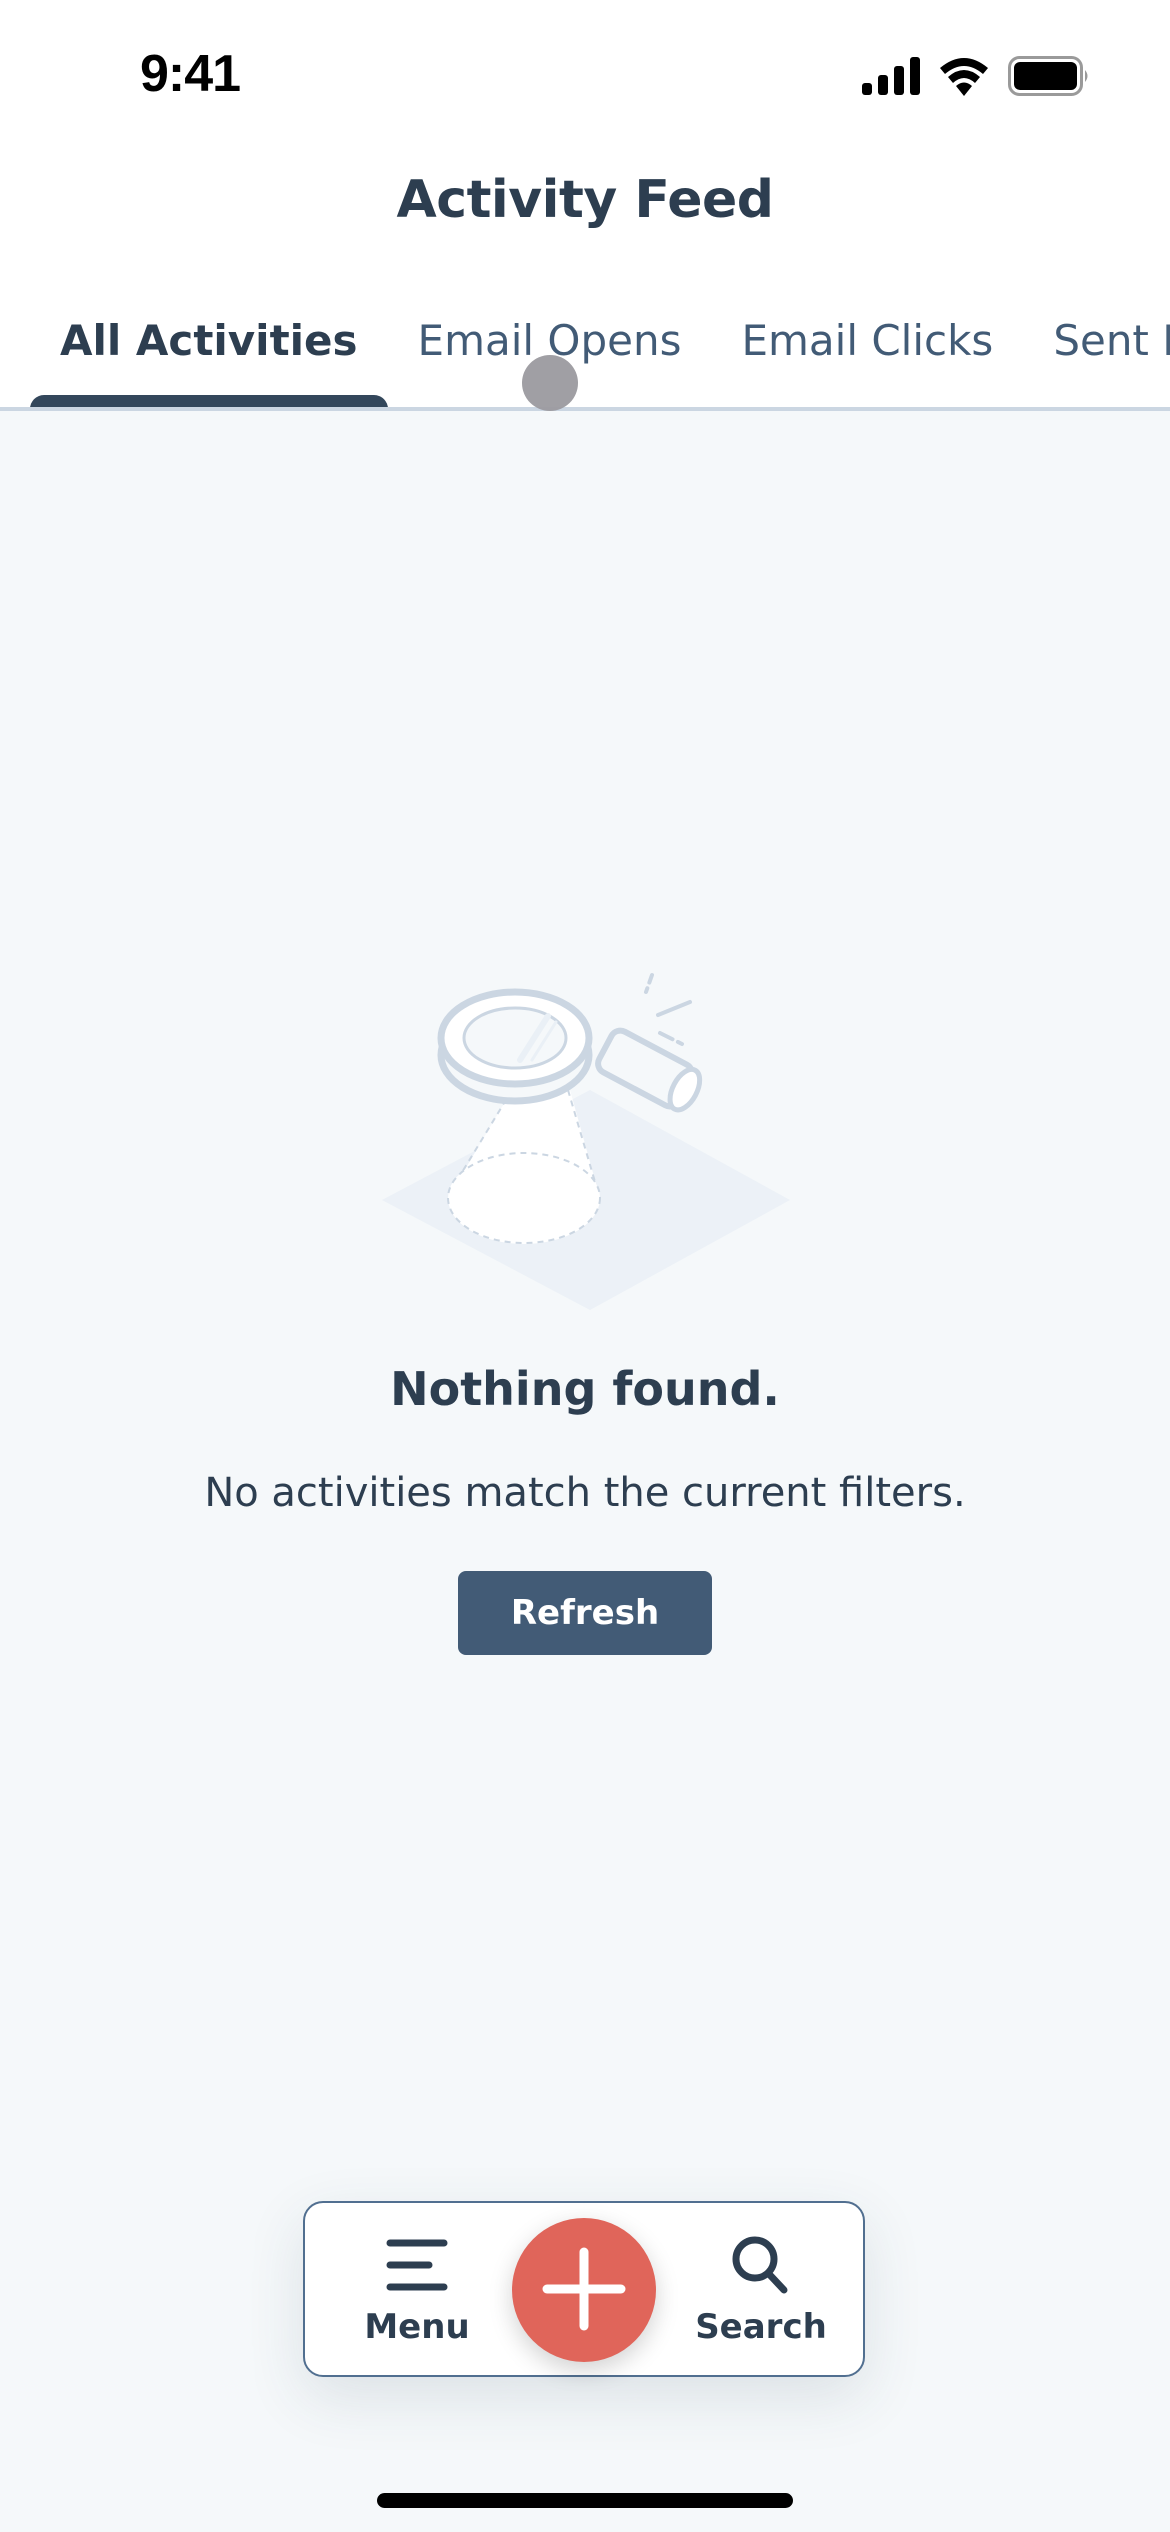 This screenshot has height=2532, width=1170. I want to click on tab-email-clicks: Email Clicks, so click(867, 347).